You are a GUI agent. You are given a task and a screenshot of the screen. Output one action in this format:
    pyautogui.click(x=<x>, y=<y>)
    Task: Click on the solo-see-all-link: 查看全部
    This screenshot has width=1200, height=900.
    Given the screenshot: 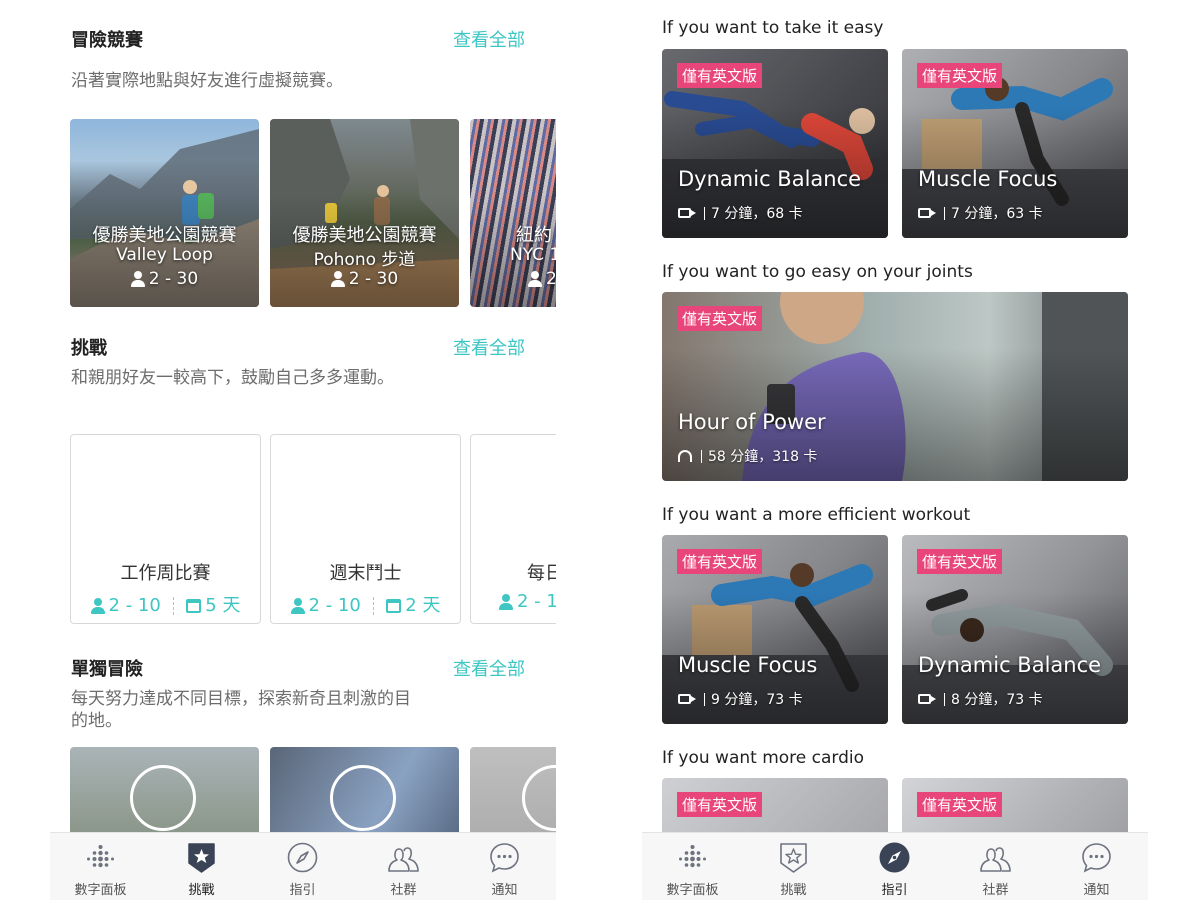 What is the action you would take?
    pyautogui.click(x=489, y=668)
    